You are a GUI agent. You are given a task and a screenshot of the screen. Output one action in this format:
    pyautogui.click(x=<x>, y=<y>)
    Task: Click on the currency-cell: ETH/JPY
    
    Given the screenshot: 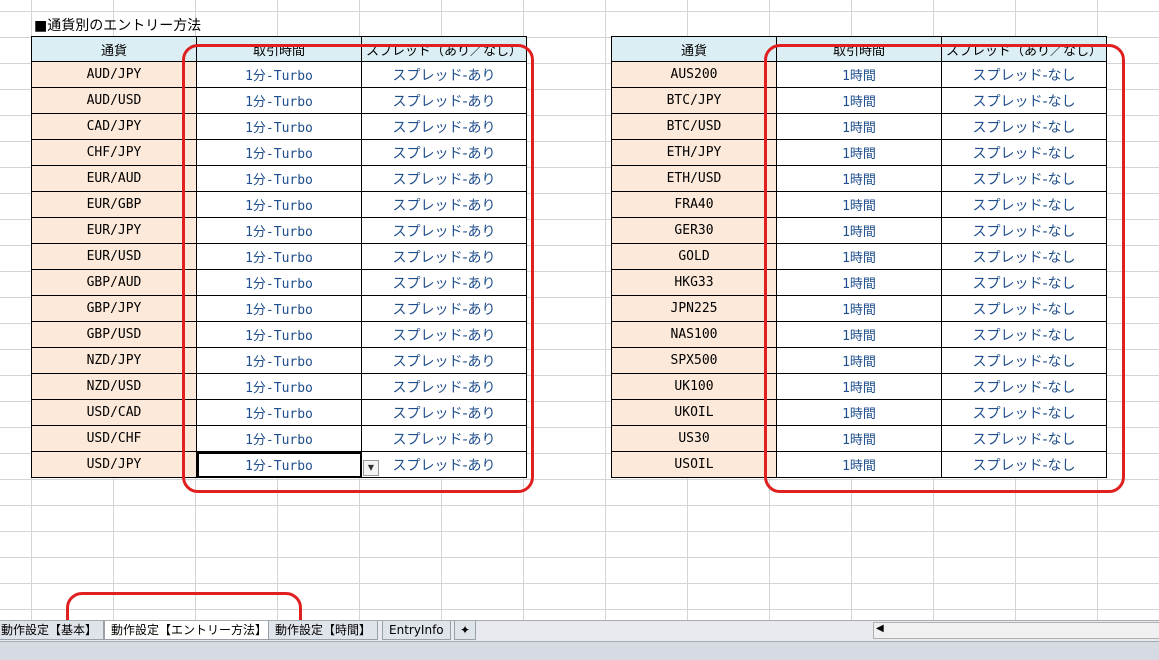 What is the action you would take?
    pyautogui.click(x=694, y=152)
    